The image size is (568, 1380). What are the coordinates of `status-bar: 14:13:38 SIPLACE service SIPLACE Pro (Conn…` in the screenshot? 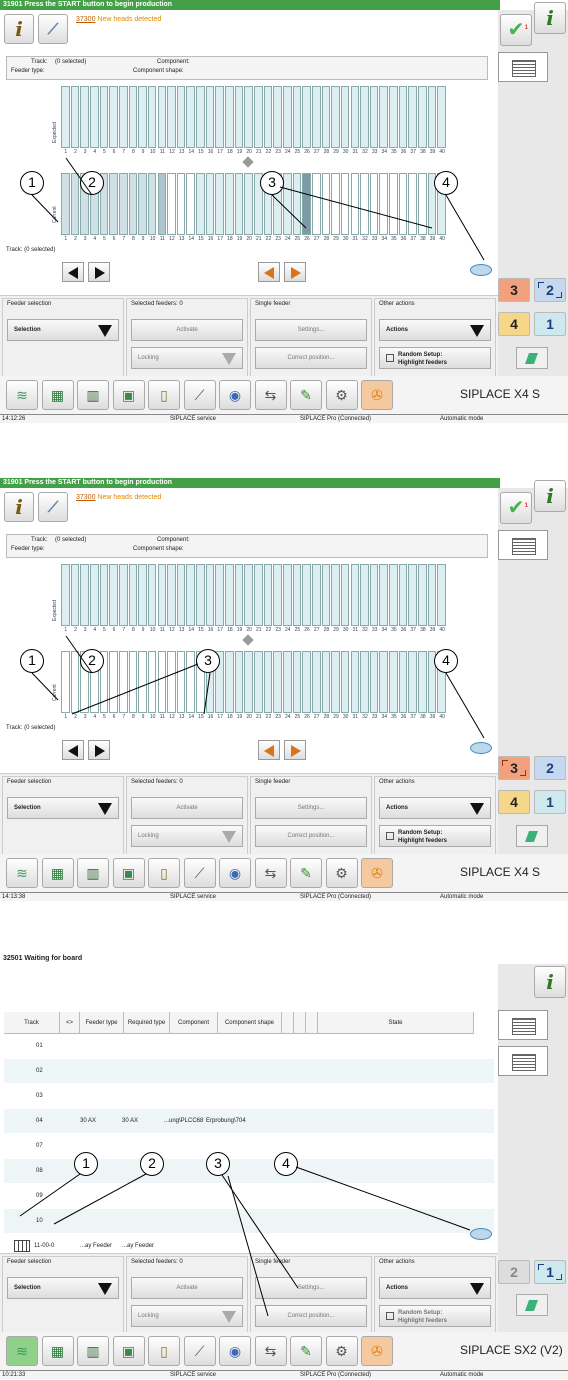 It's located at (284, 896).